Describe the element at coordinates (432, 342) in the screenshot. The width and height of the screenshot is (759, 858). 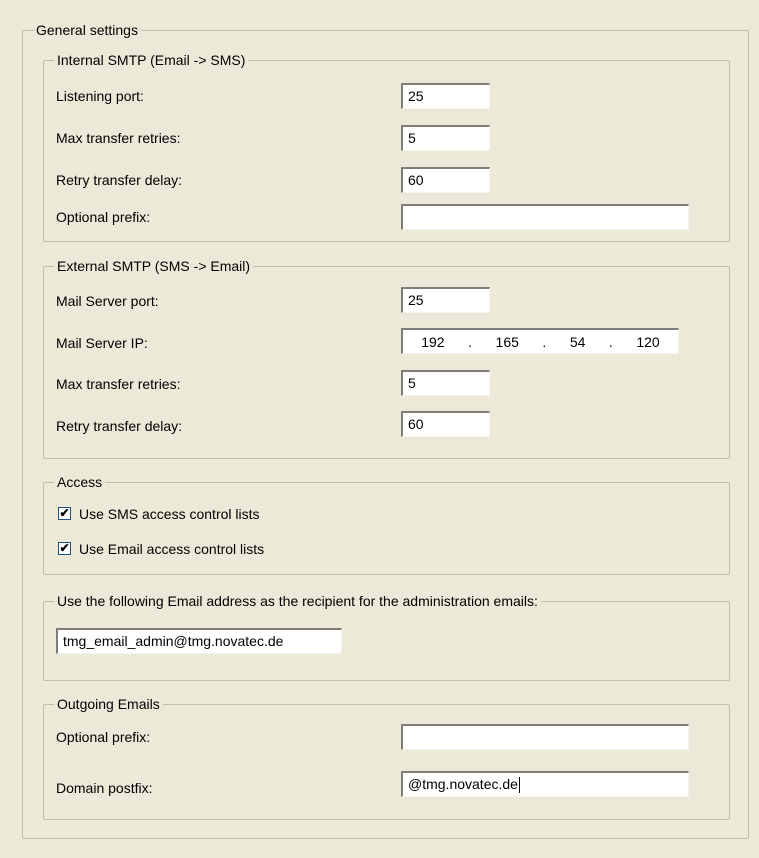
I see `ip-octet-1: 192` at that location.